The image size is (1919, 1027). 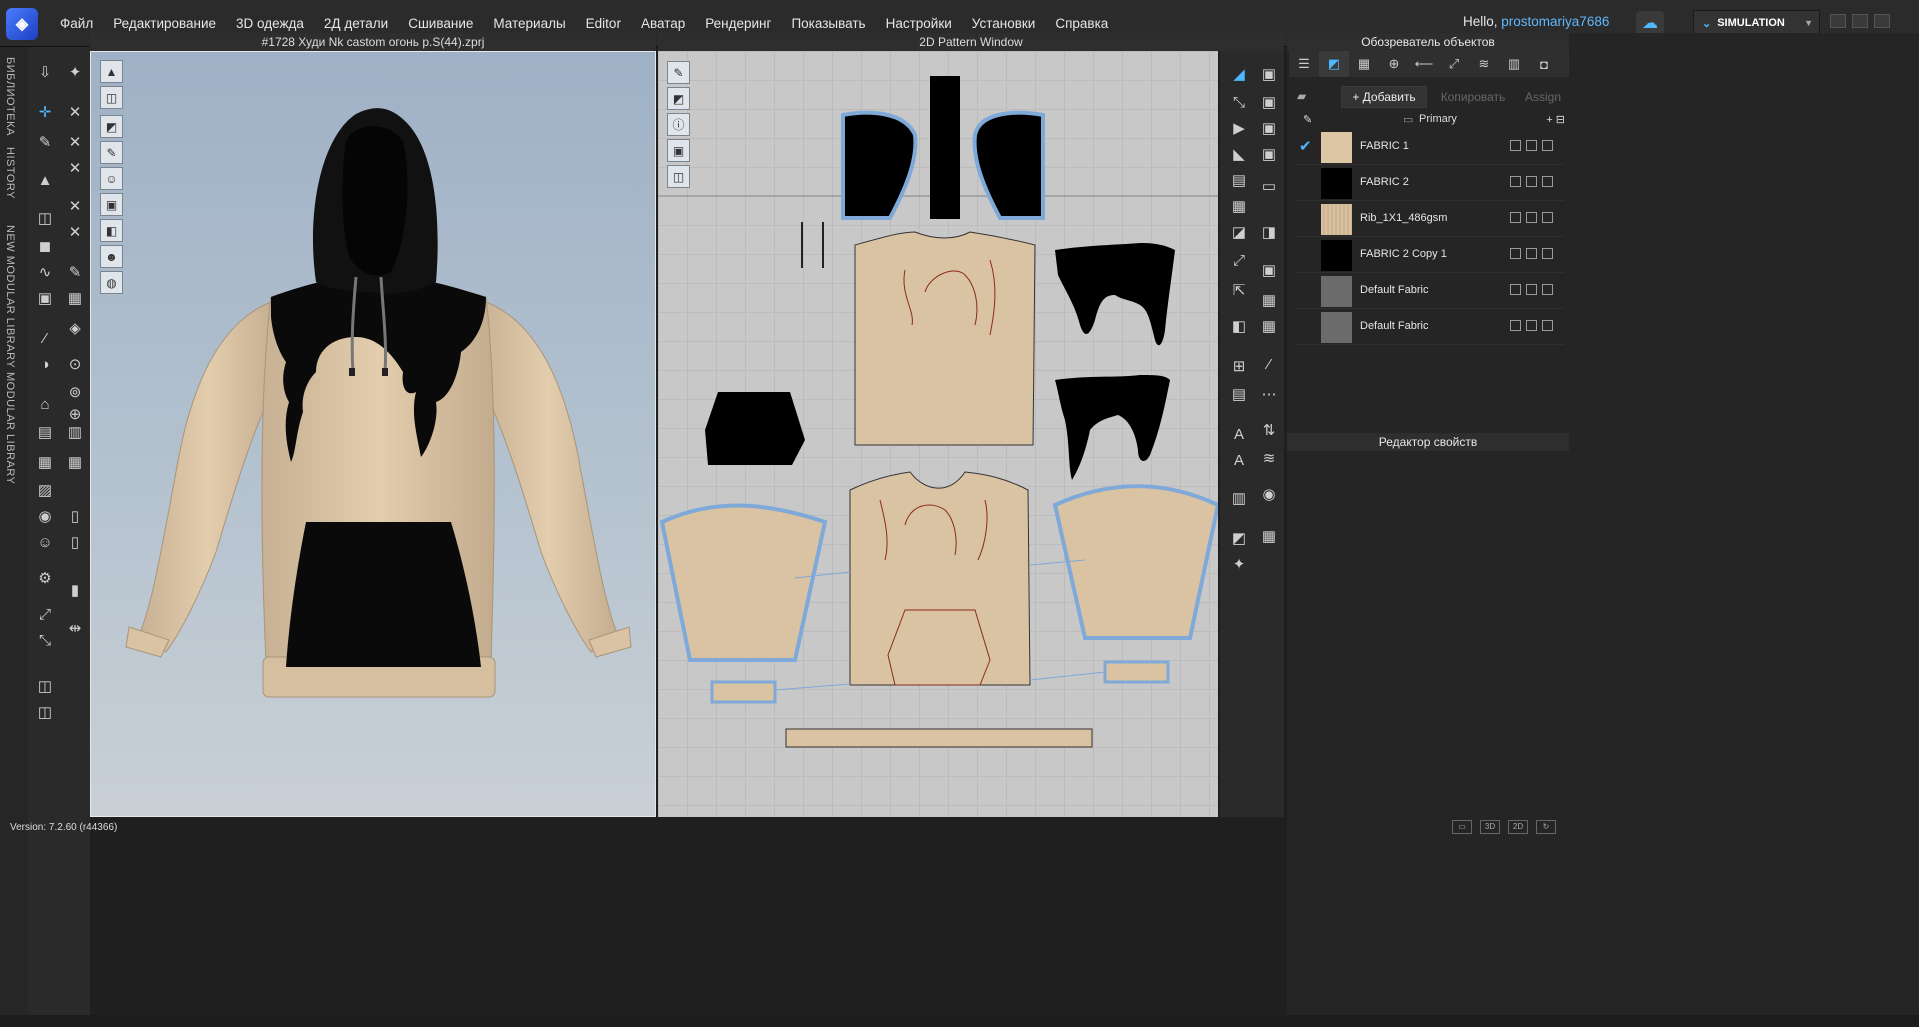 I want to click on menu-preferences: Установки, so click(x=1004, y=23).